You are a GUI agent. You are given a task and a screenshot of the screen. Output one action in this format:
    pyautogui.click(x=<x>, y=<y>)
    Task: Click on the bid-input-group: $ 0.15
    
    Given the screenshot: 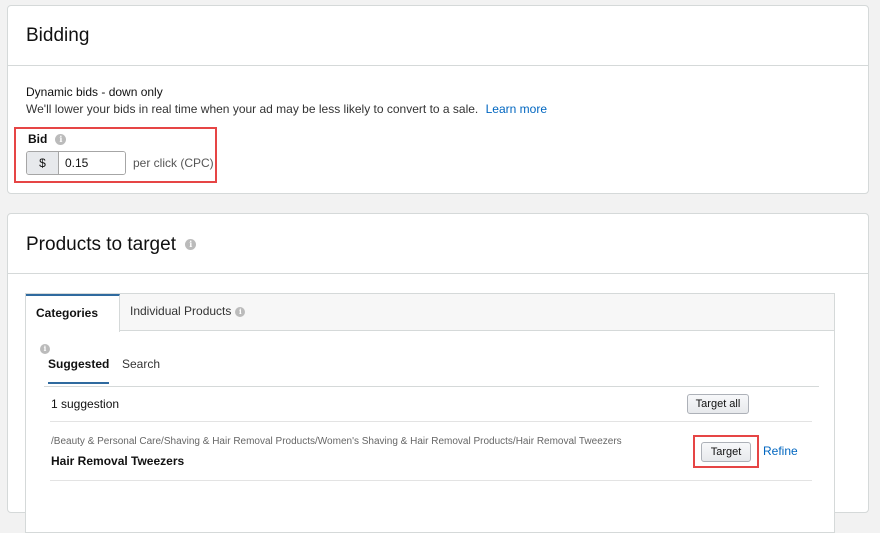 What is the action you would take?
    pyautogui.click(x=76, y=163)
    